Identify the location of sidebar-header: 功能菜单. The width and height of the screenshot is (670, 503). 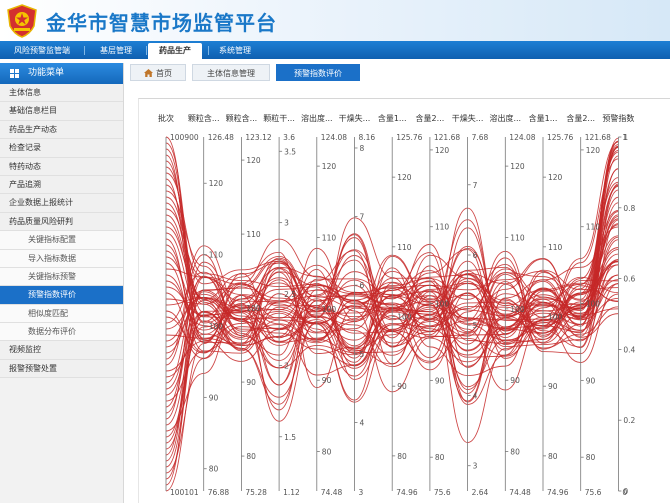
(61, 73).